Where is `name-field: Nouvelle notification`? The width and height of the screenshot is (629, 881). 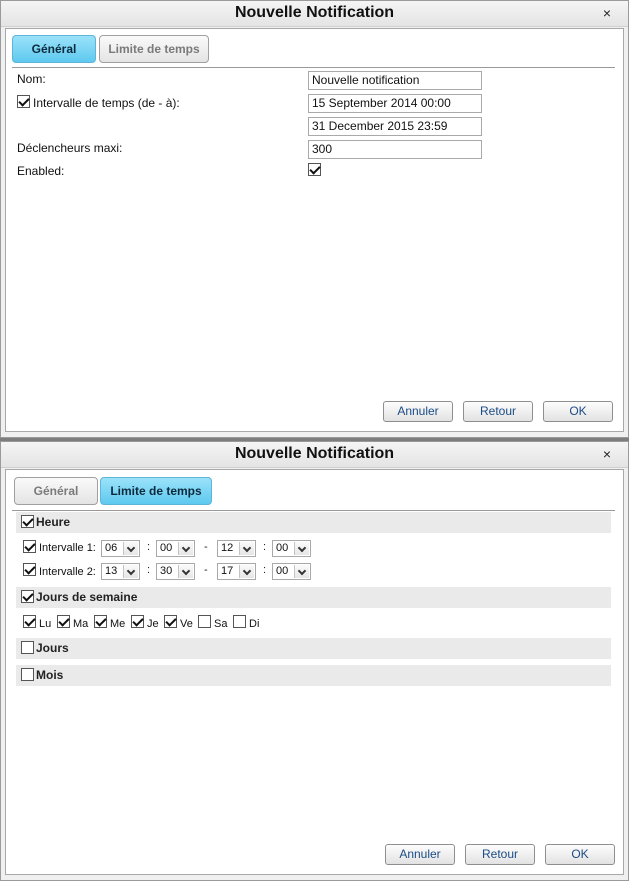 name-field: Nouvelle notification is located at coordinates (395, 80).